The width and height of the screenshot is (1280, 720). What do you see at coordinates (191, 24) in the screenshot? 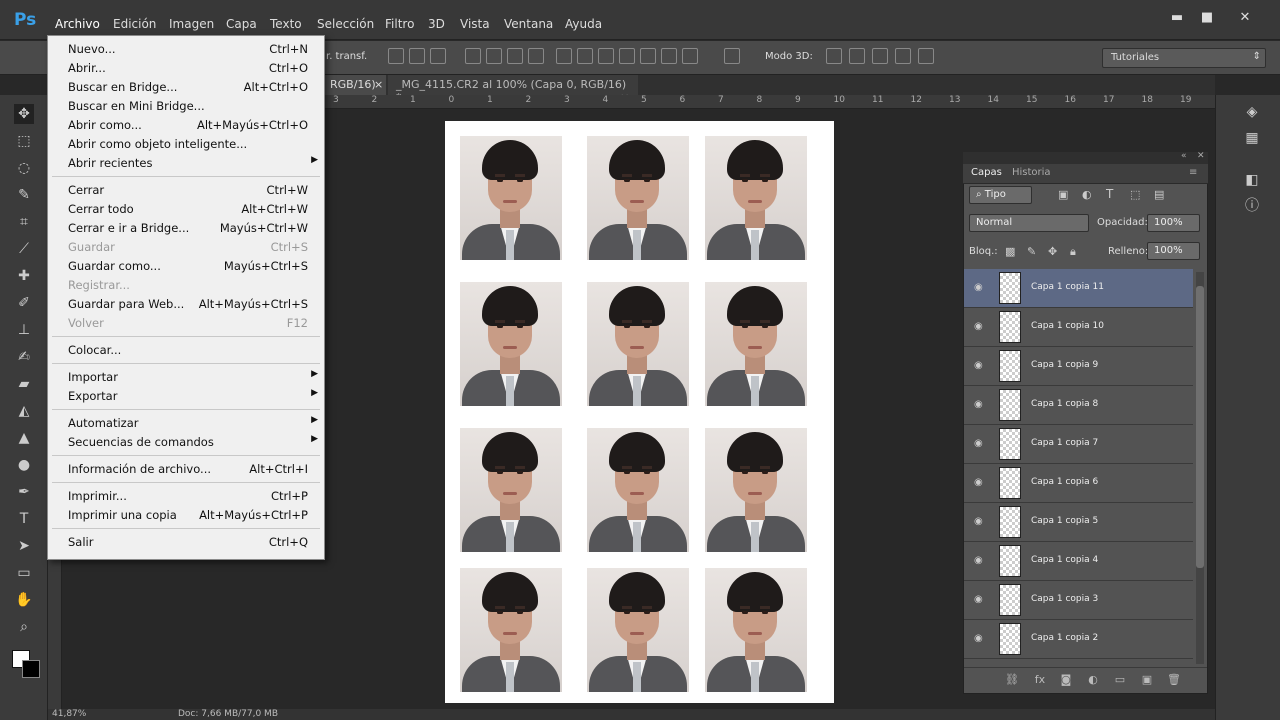
I see `menu-imagen: Imagen` at bounding box center [191, 24].